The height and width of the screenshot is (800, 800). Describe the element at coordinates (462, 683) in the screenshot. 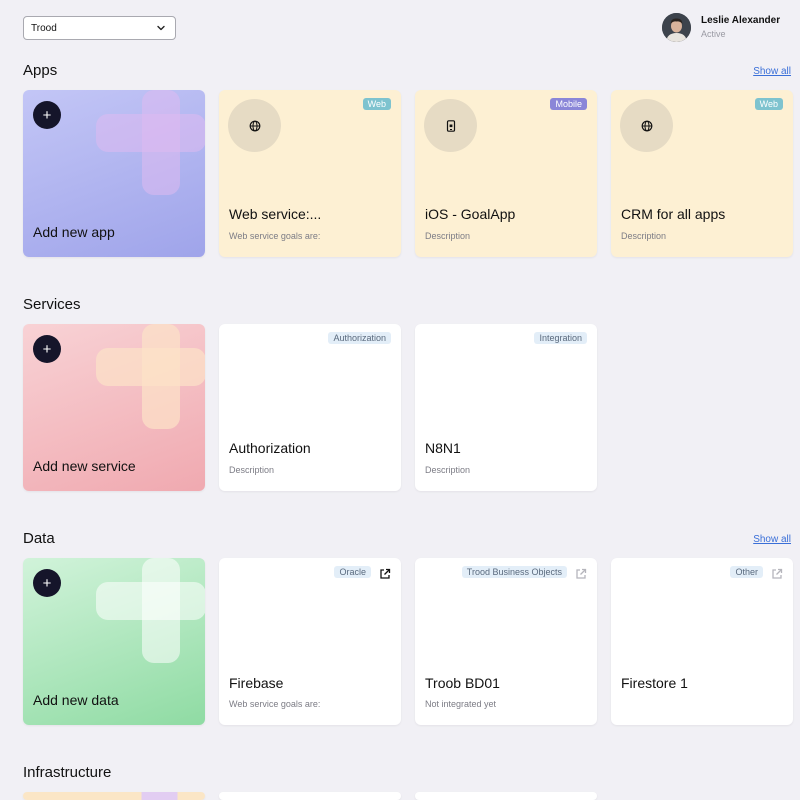

I see `data-title: Troob BD01` at that location.